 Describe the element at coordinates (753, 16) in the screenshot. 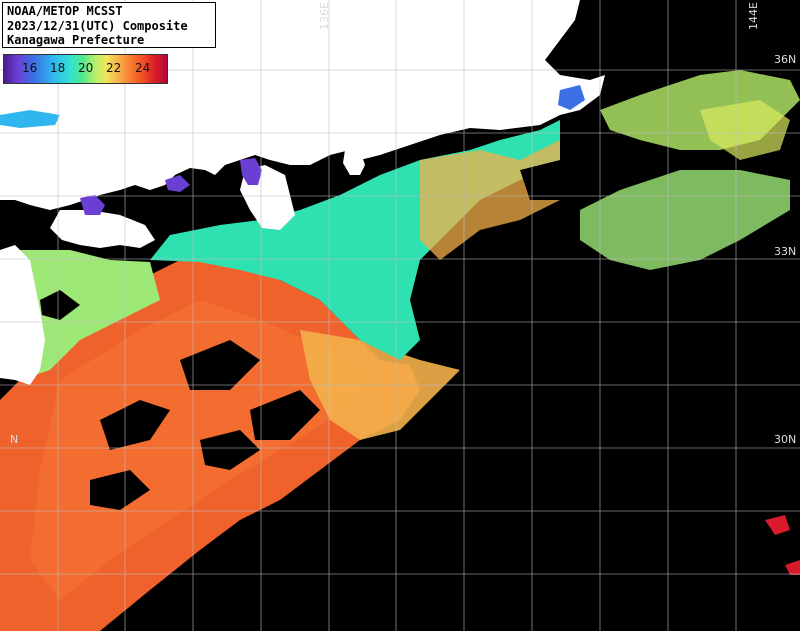

I see `lon-label-144e: 144E` at that location.